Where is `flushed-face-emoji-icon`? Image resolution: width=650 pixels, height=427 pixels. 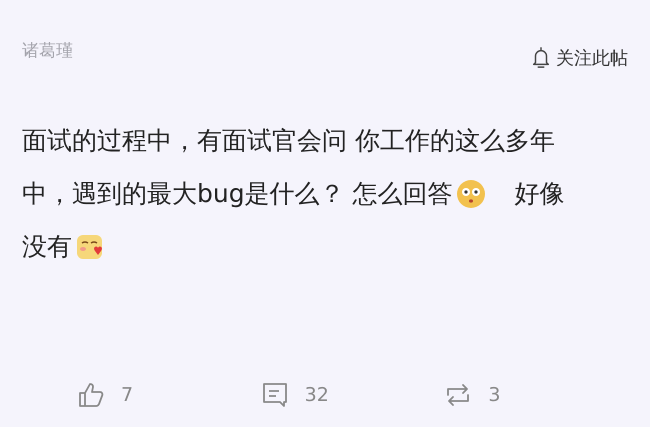 flushed-face-emoji-icon is located at coordinates (471, 193).